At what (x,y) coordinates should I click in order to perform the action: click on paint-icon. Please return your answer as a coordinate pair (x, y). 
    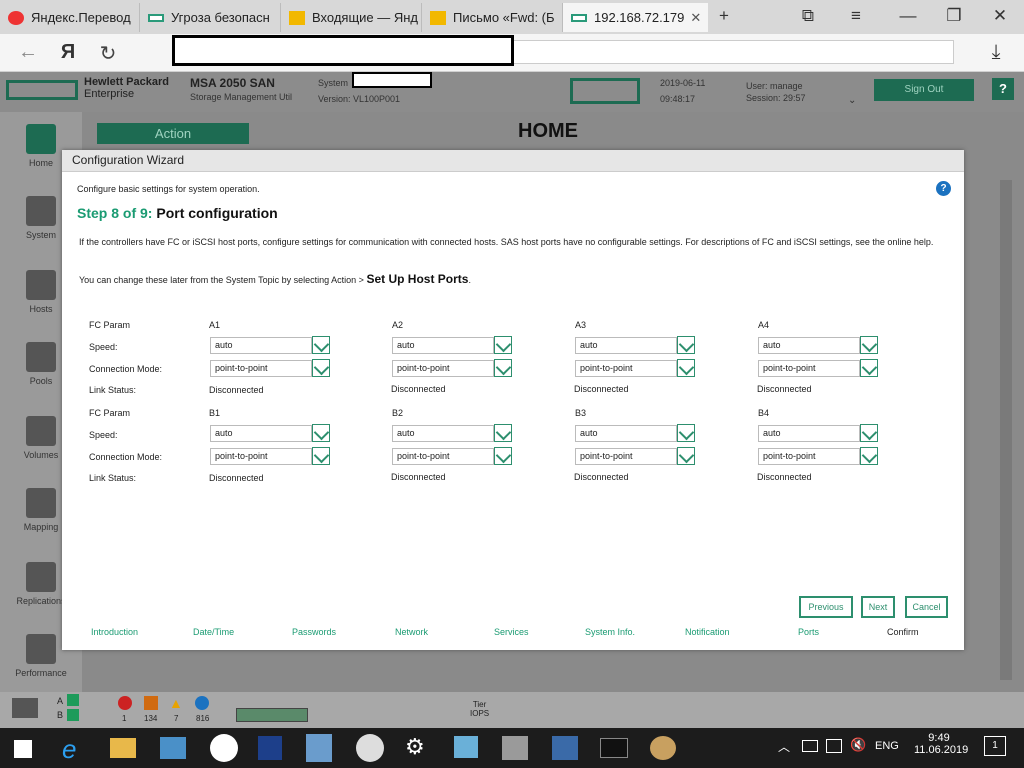
    Looking at the image, I should click on (663, 748).